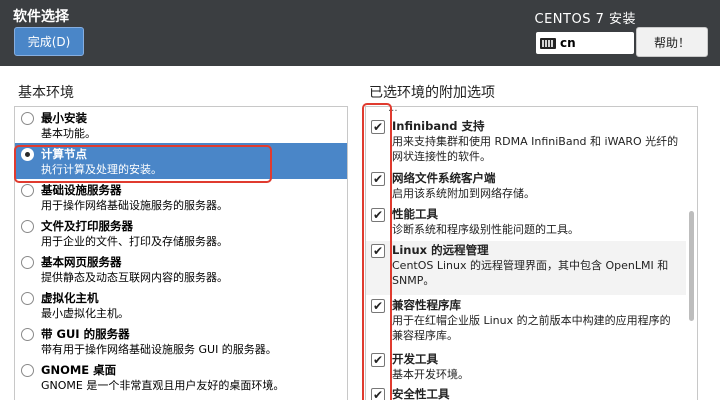 Image resolution: width=720 pixels, height=400 pixels. Describe the element at coordinates (415, 359) in the screenshot. I see `addon-name: 开发工具` at that location.